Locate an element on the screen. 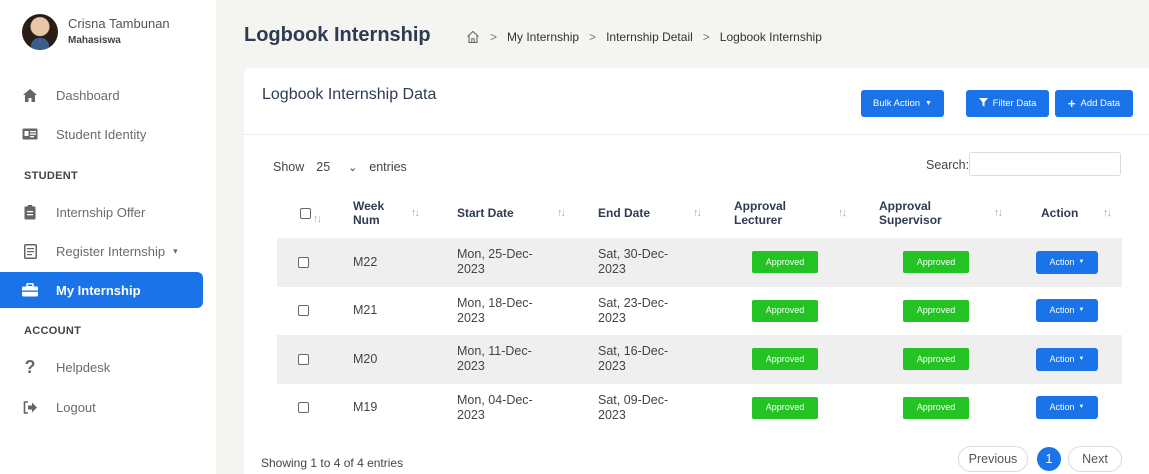  sidebar-item-helpdesk: ? Helpdesk is located at coordinates (108, 367).